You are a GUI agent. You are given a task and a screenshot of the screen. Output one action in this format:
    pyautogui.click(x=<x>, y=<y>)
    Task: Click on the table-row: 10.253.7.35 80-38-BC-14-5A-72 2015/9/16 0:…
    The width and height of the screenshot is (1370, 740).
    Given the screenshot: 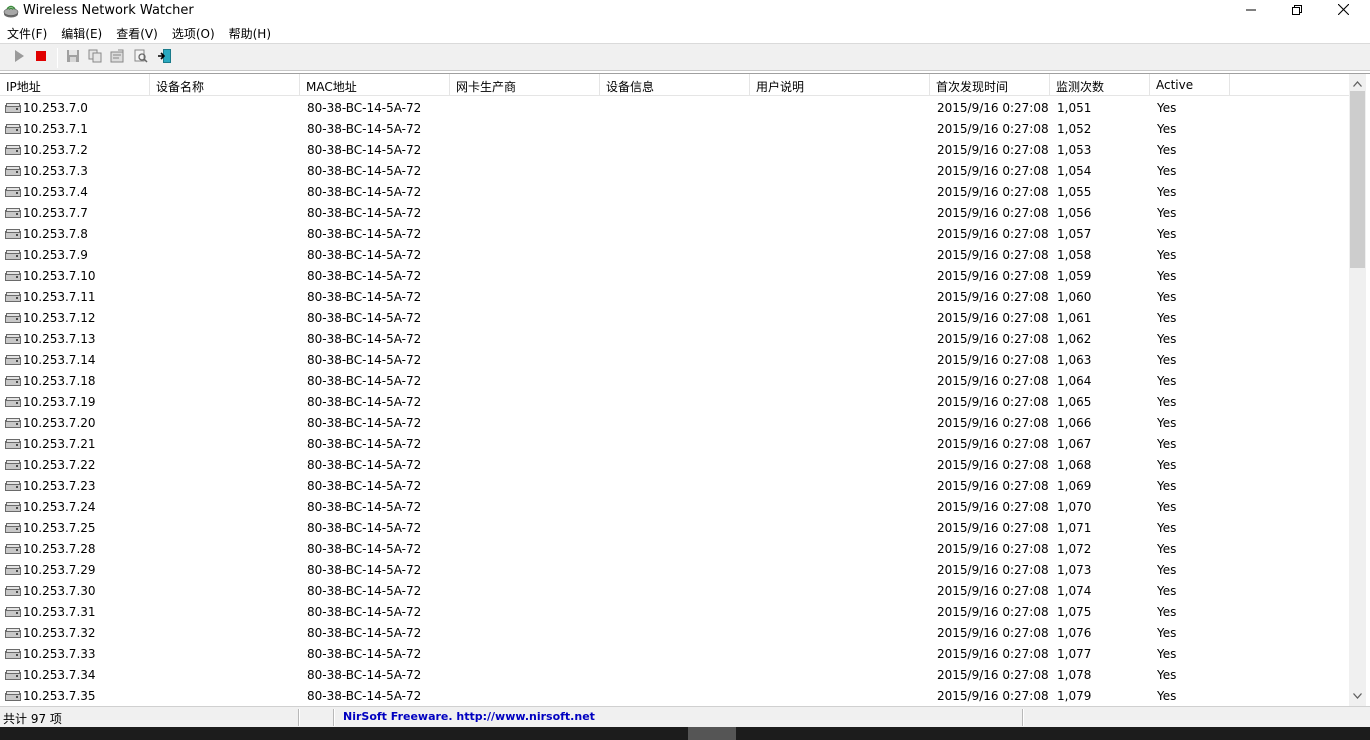 What is the action you would take?
    pyautogui.click(x=674, y=695)
    